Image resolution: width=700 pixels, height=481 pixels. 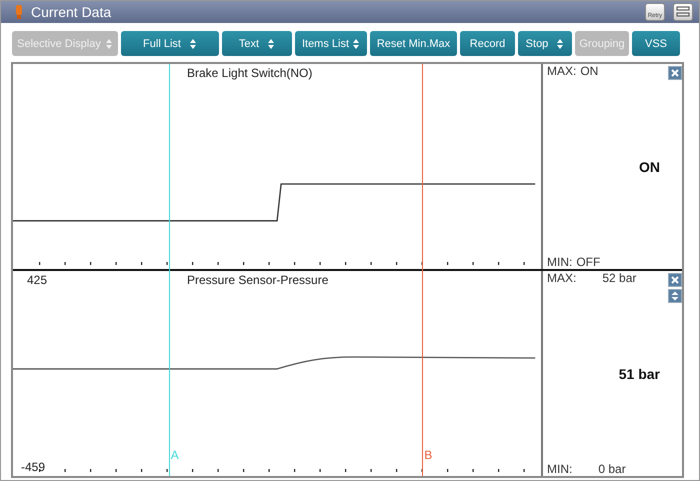 What do you see at coordinates (257, 280) in the screenshot?
I see `channel-name: Pressure Sensor-Pressure` at bounding box center [257, 280].